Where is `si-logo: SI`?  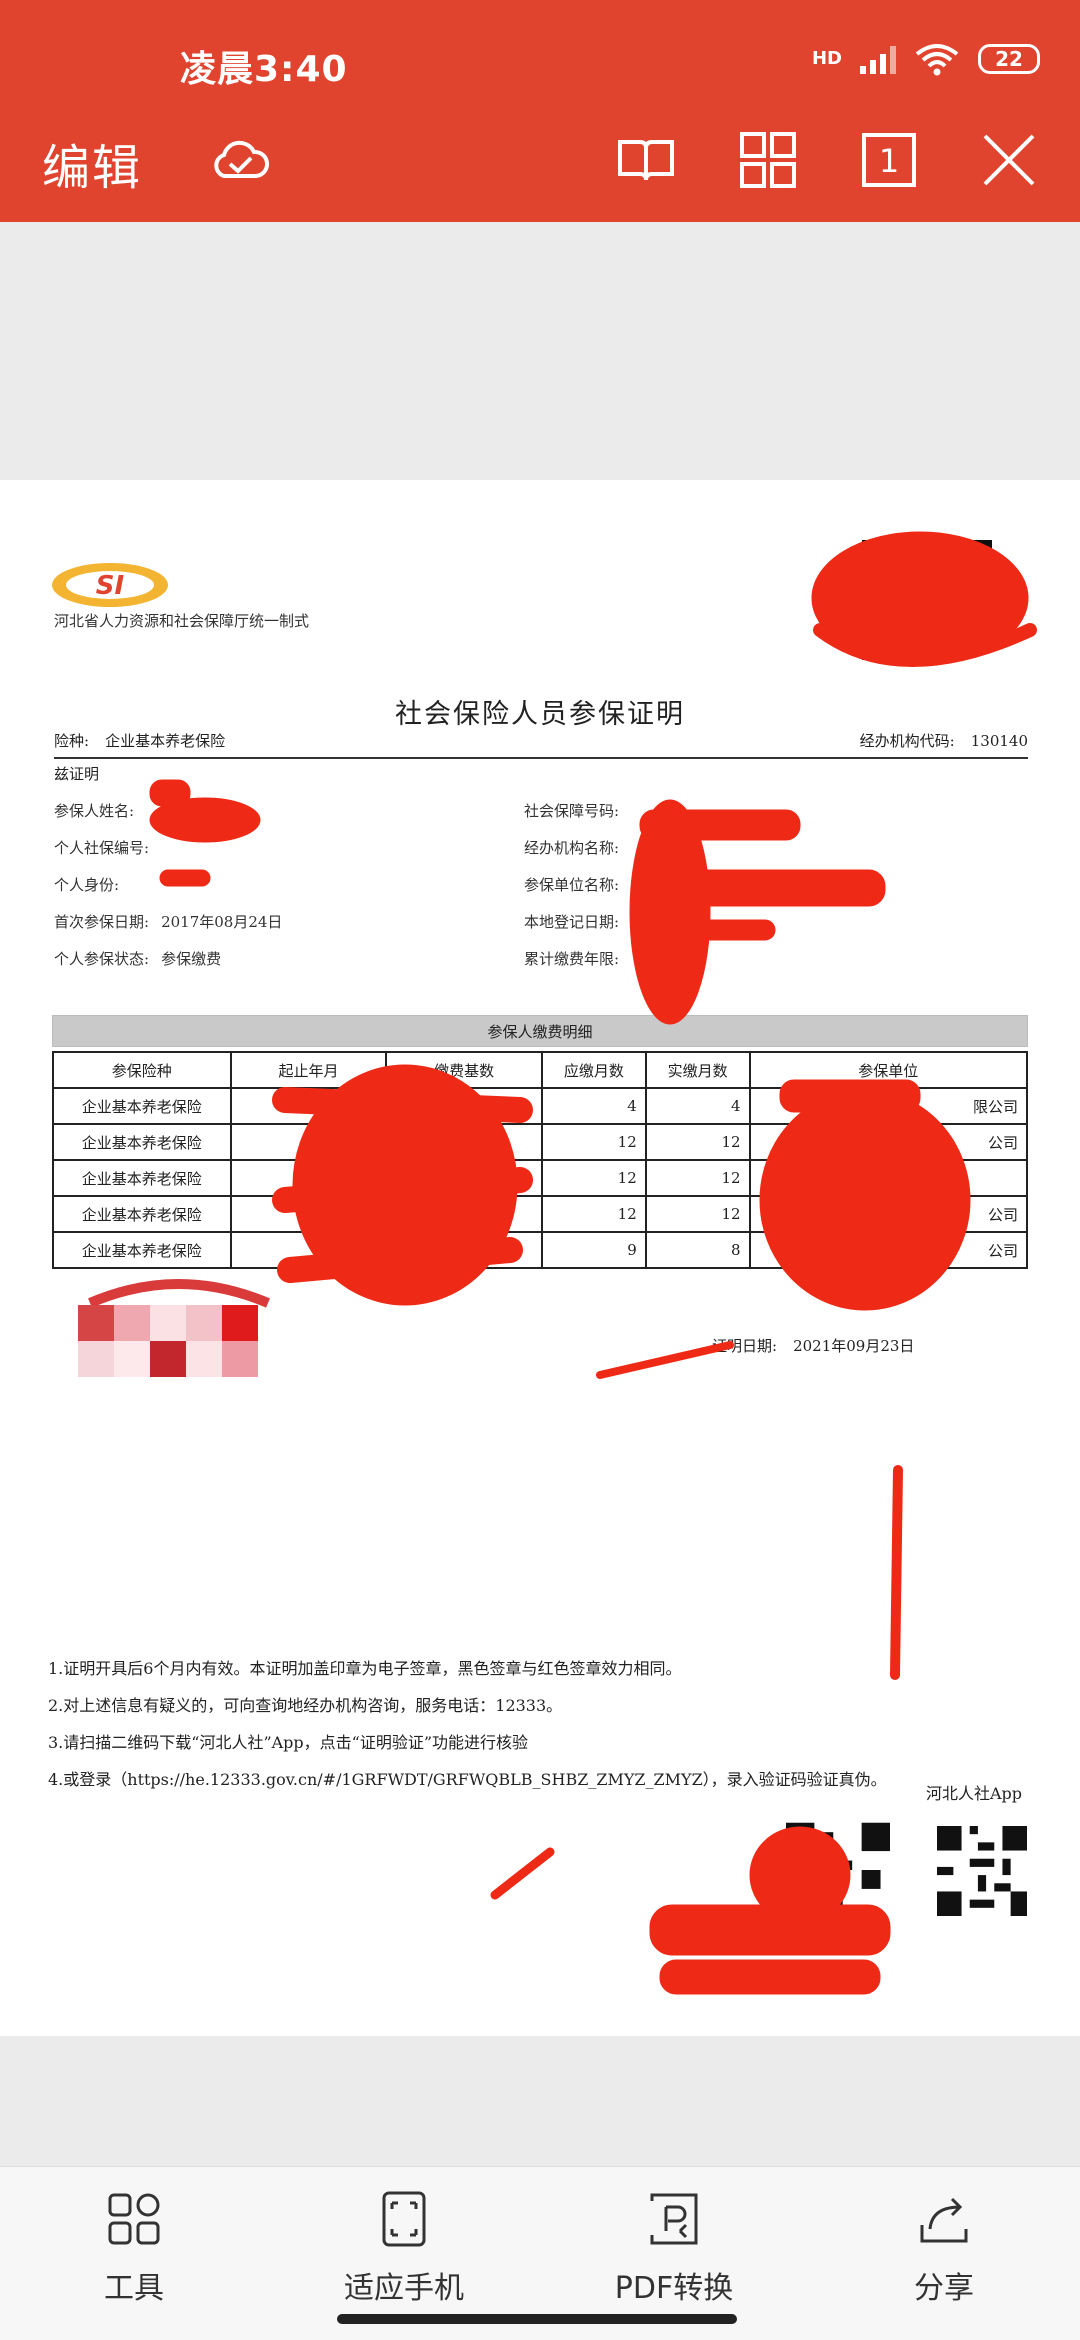 si-logo: SI is located at coordinates (110, 585).